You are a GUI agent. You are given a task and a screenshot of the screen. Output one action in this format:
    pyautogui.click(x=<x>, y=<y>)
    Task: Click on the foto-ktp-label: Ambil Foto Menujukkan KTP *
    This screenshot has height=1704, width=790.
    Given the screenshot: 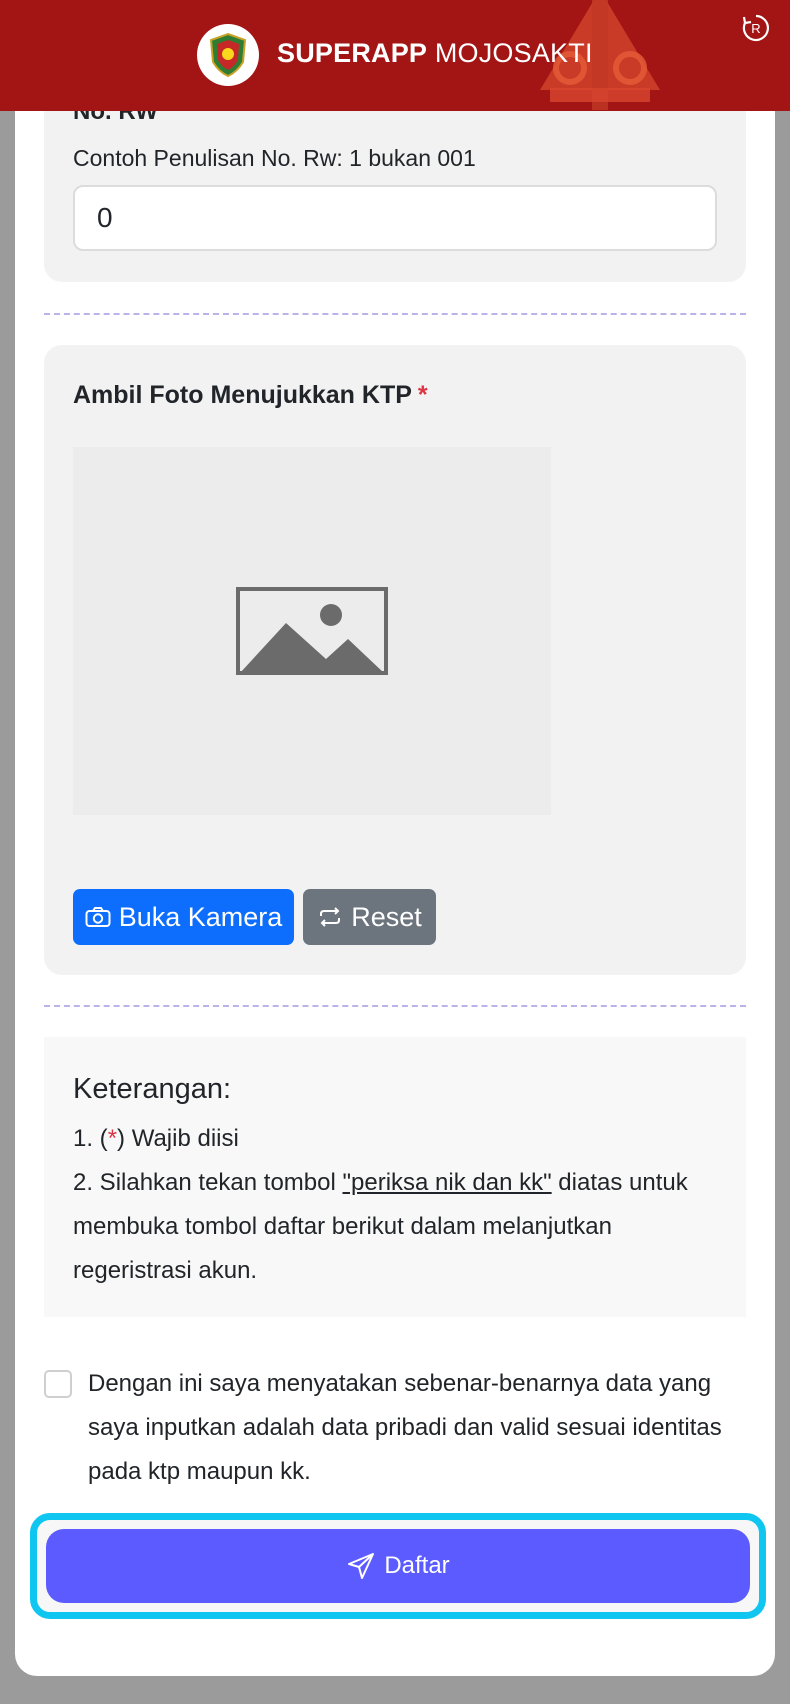 What is the action you would take?
    pyautogui.click(x=250, y=395)
    